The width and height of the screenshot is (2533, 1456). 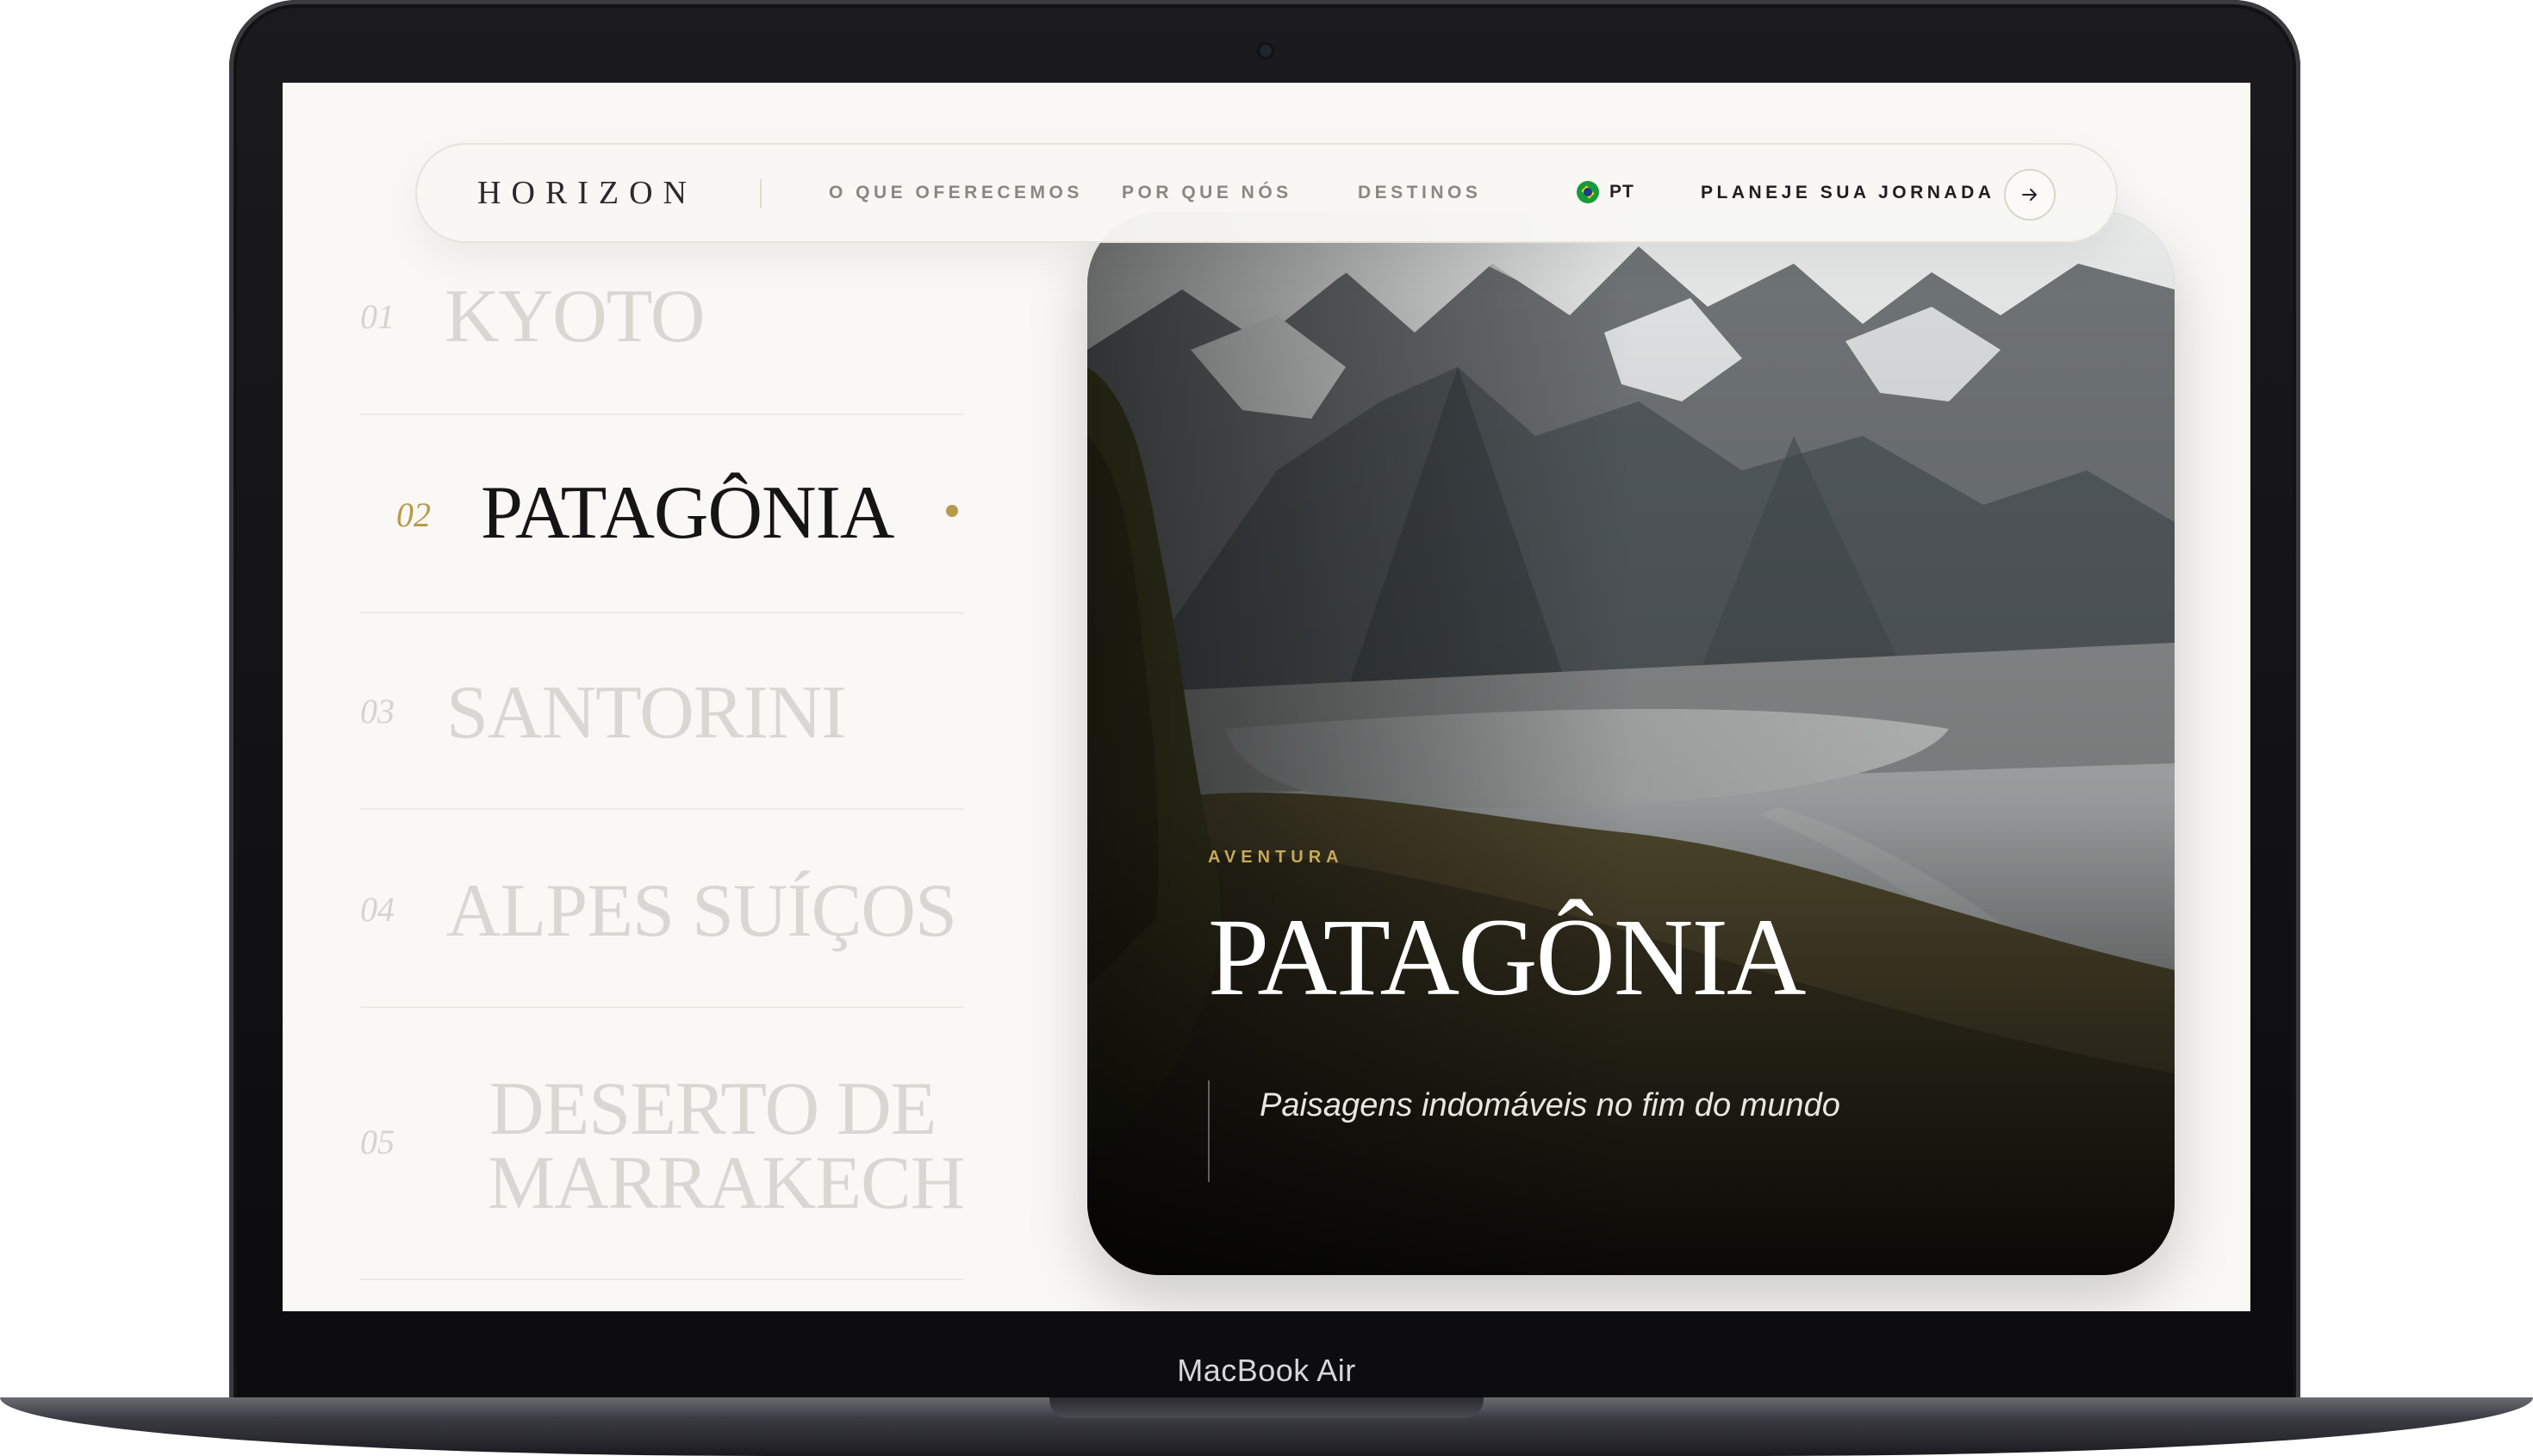 I want to click on brazil-flag-icon, so click(x=1588, y=192).